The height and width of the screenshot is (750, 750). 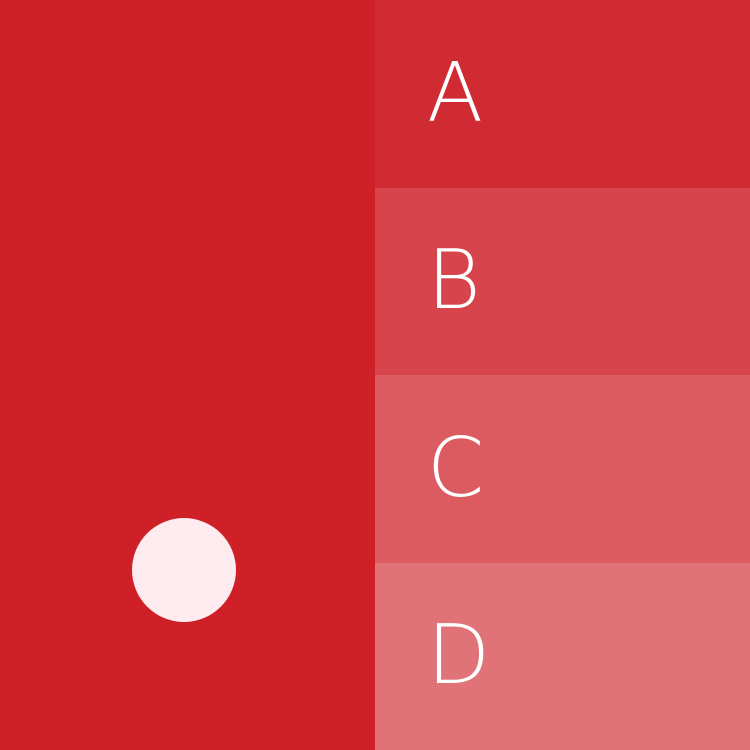 What do you see at coordinates (562, 94) in the screenshot?
I see `option-a-button: A` at bounding box center [562, 94].